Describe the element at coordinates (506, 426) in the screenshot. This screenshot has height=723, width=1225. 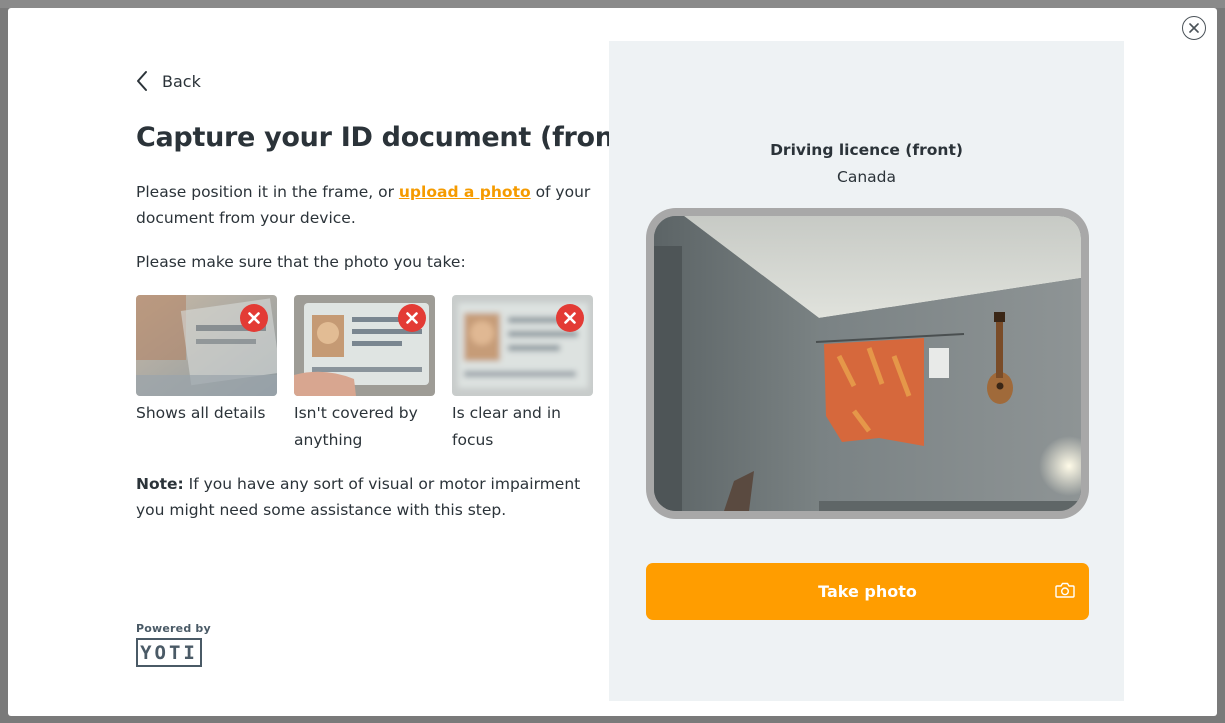
I see `example-caption: Is clear and in focus` at that location.